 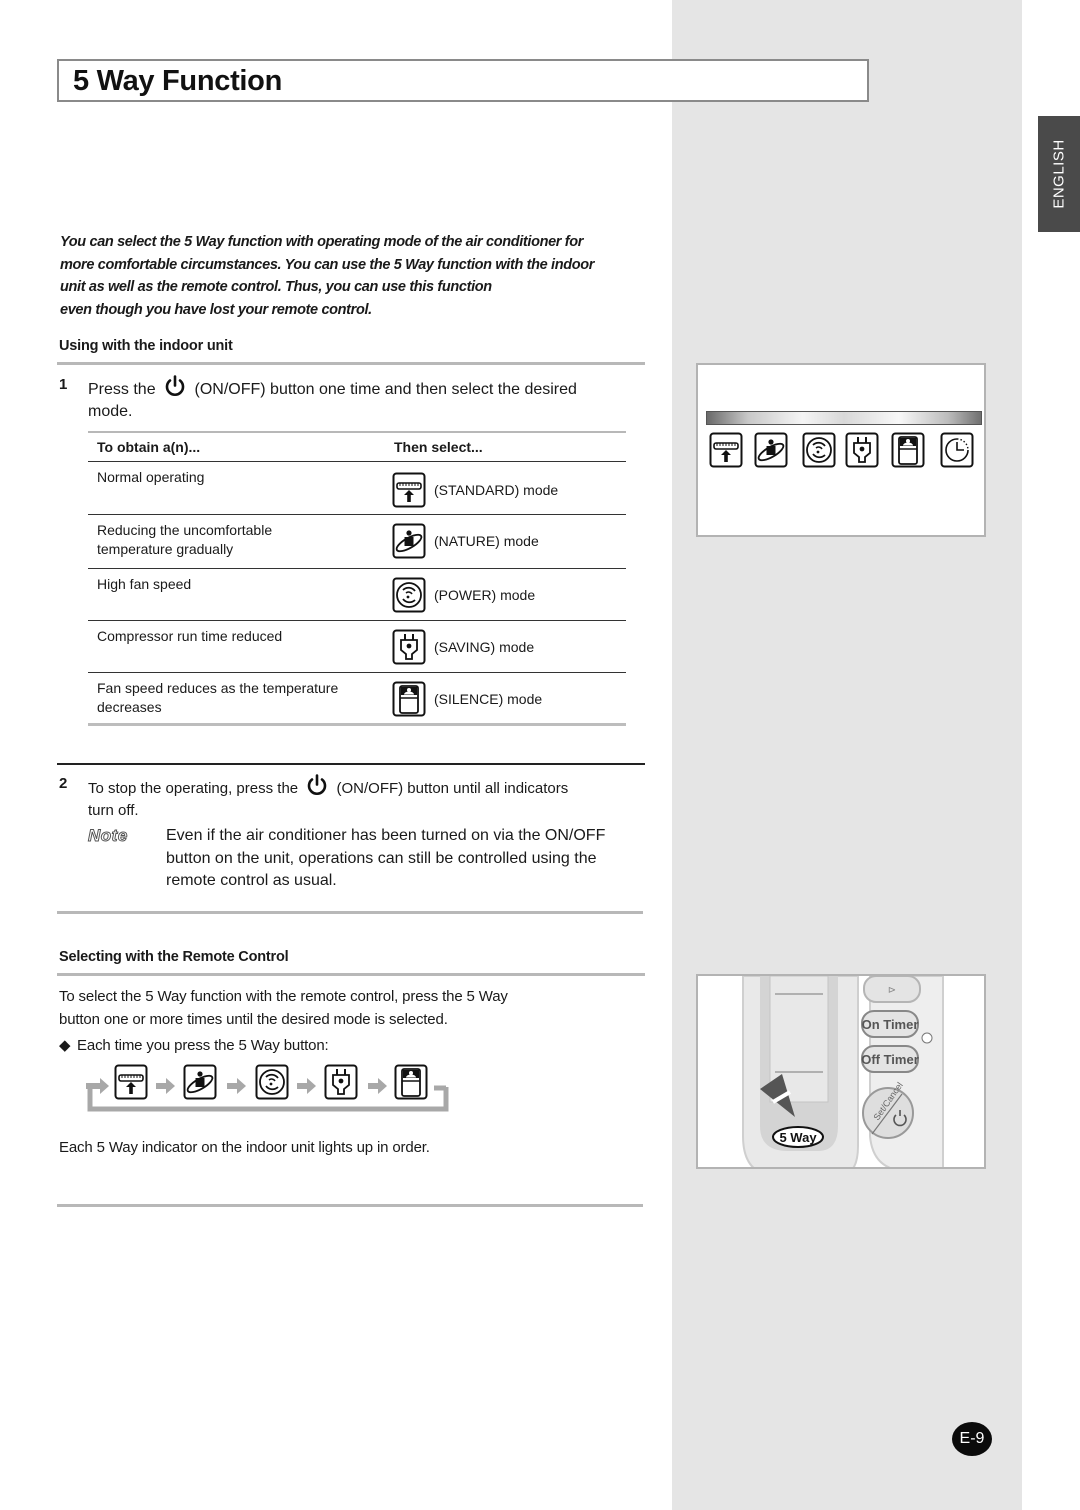 I want to click on obtain-cell: Compressor run time reduced, so click(x=236, y=646).